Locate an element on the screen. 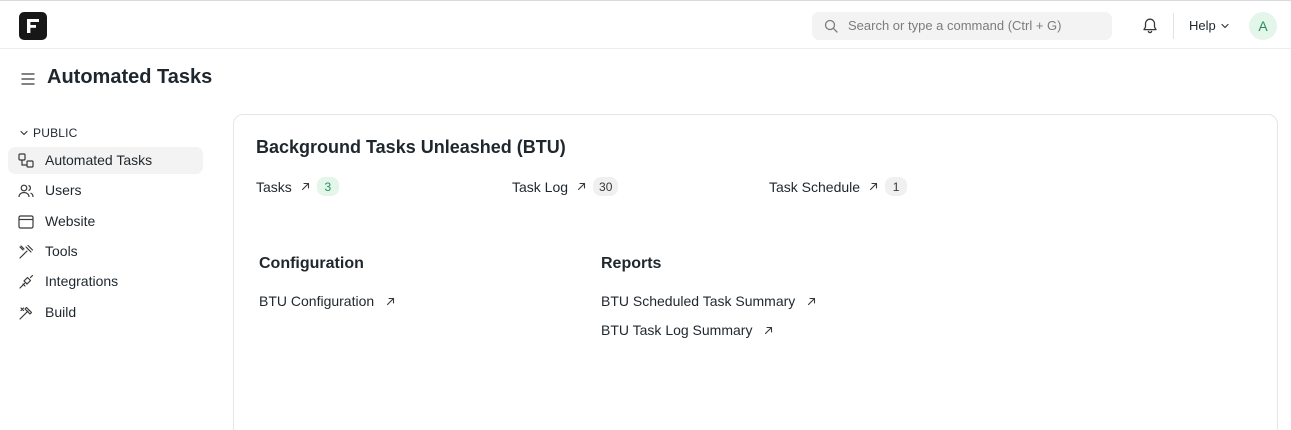  notification-bell-icon is located at coordinates (1150, 26).